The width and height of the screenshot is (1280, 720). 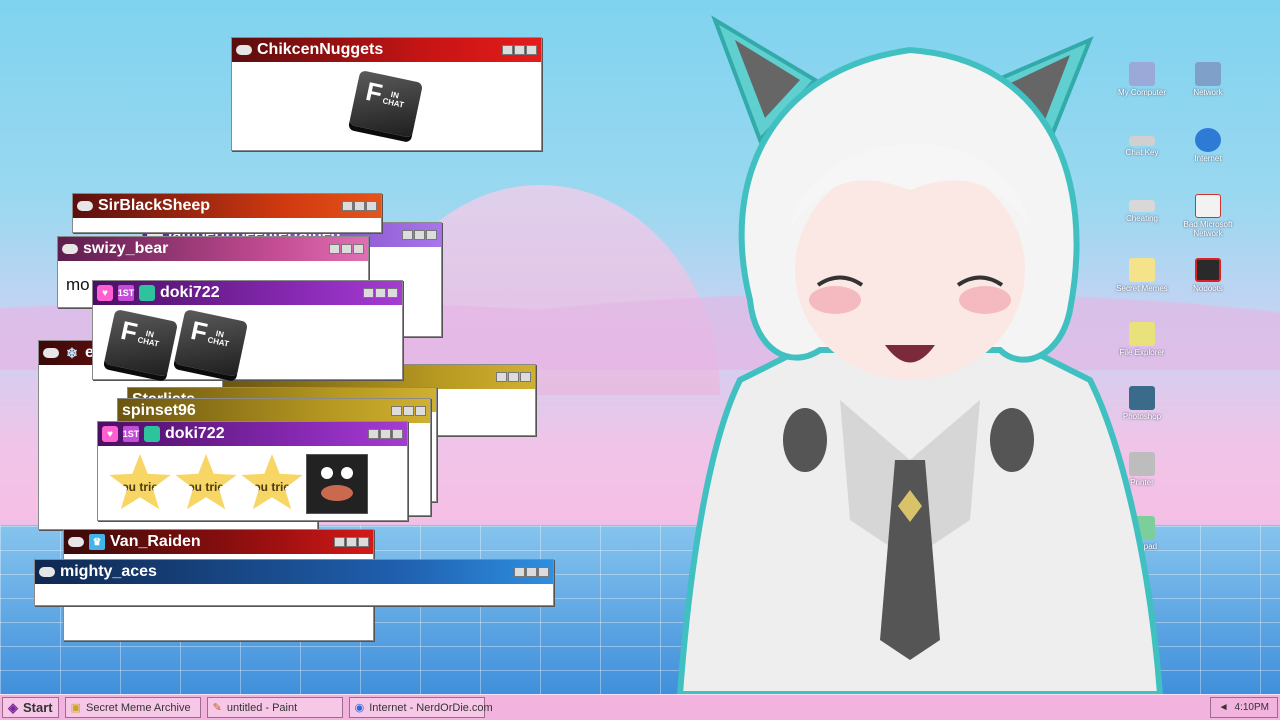 I want to click on taskbar-item-paint: ✎ untitled - Paint, so click(x=274, y=707).